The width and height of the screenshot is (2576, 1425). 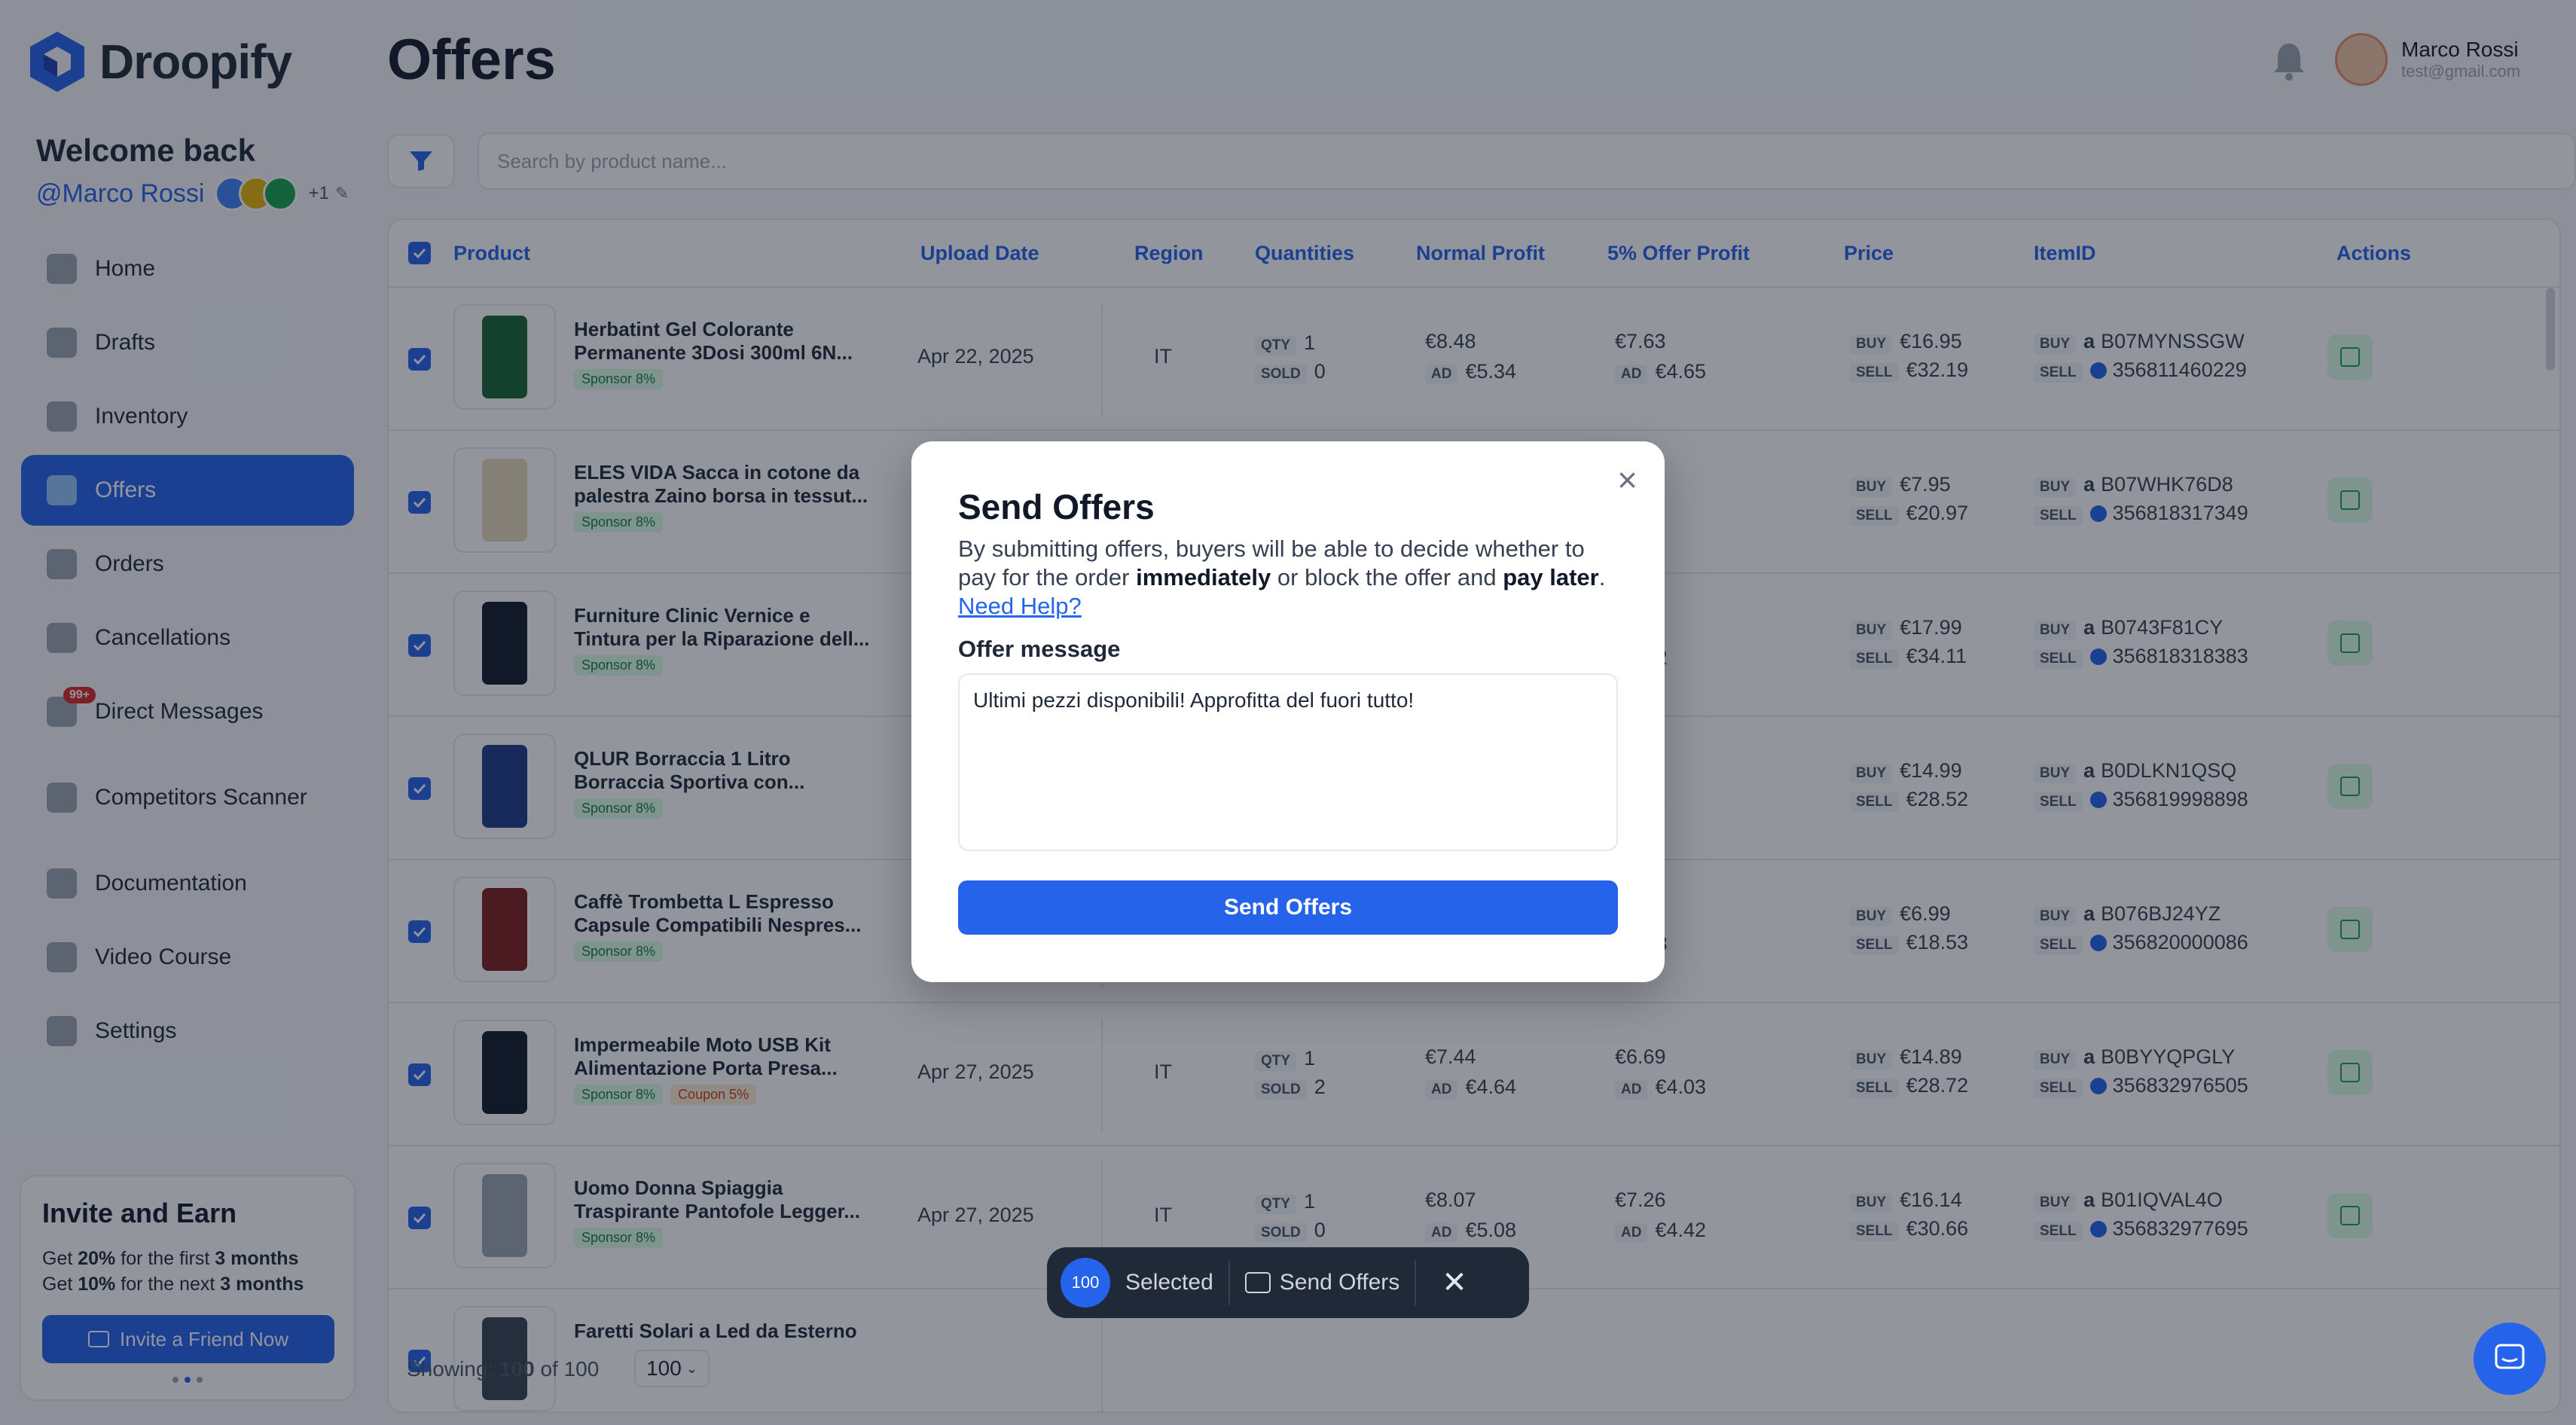 I want to click on modal-title: Send Offers, so click(x=1057, y=507).